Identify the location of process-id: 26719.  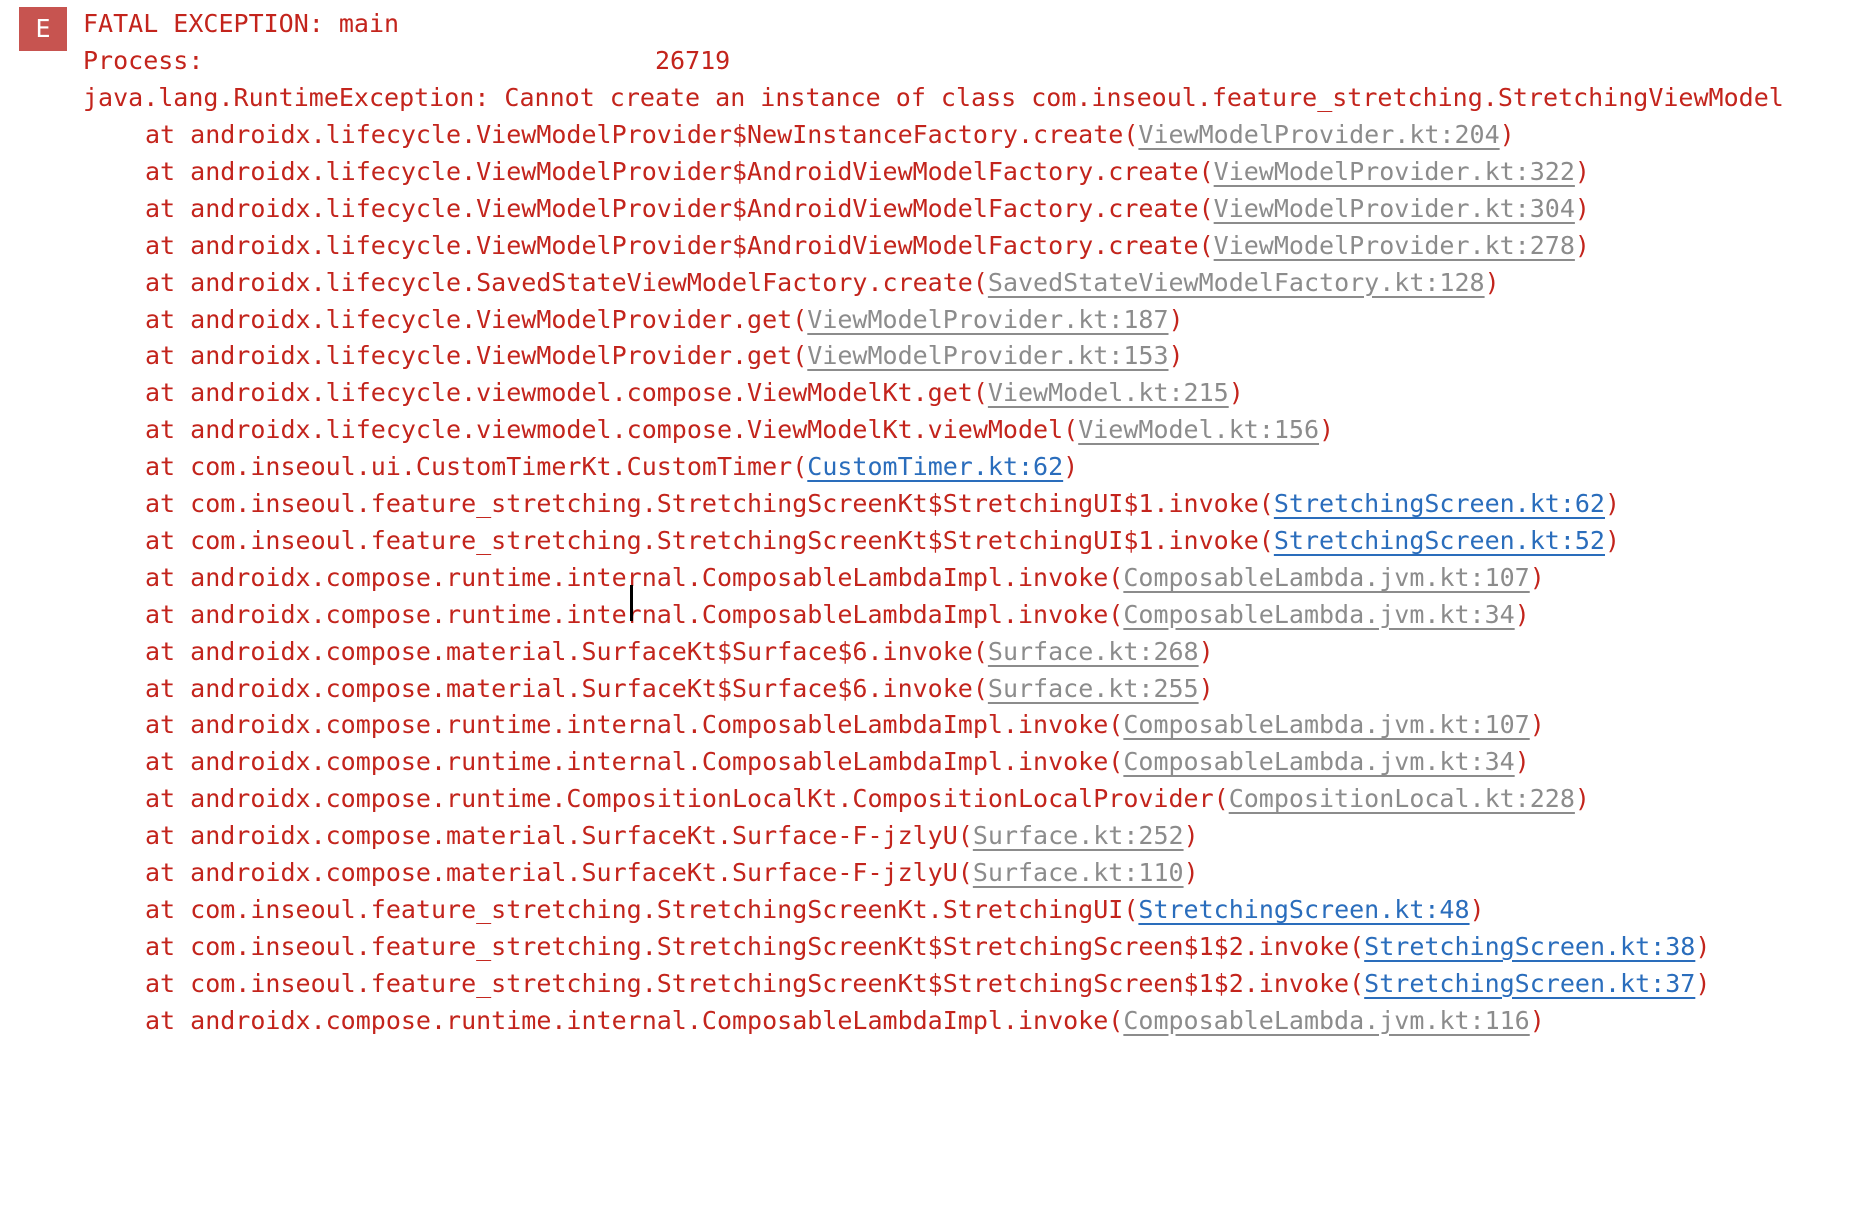
(692, 60).